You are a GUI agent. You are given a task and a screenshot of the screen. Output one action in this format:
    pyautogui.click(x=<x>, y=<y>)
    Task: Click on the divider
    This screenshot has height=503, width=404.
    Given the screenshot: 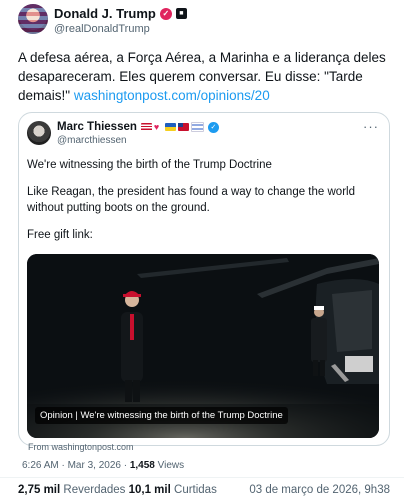 What is the action you would take?
    pyautogui.click(x=202, y=477)
    